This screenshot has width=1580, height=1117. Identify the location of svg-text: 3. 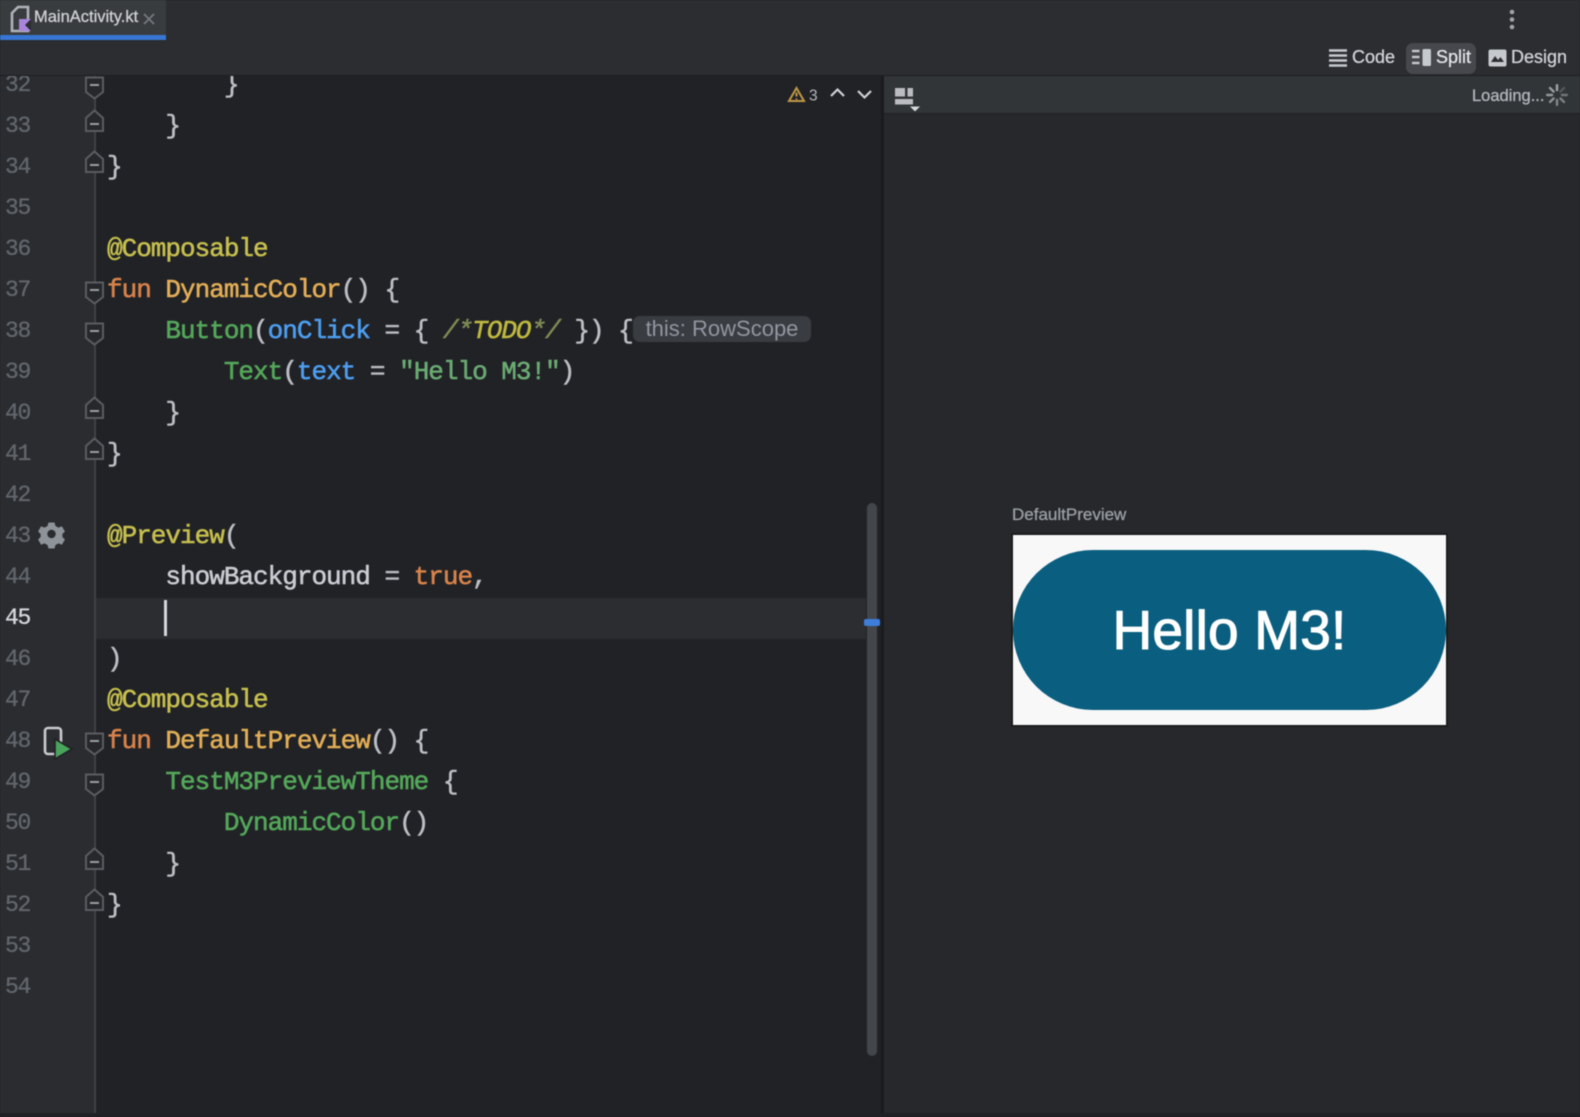
(813, 96).